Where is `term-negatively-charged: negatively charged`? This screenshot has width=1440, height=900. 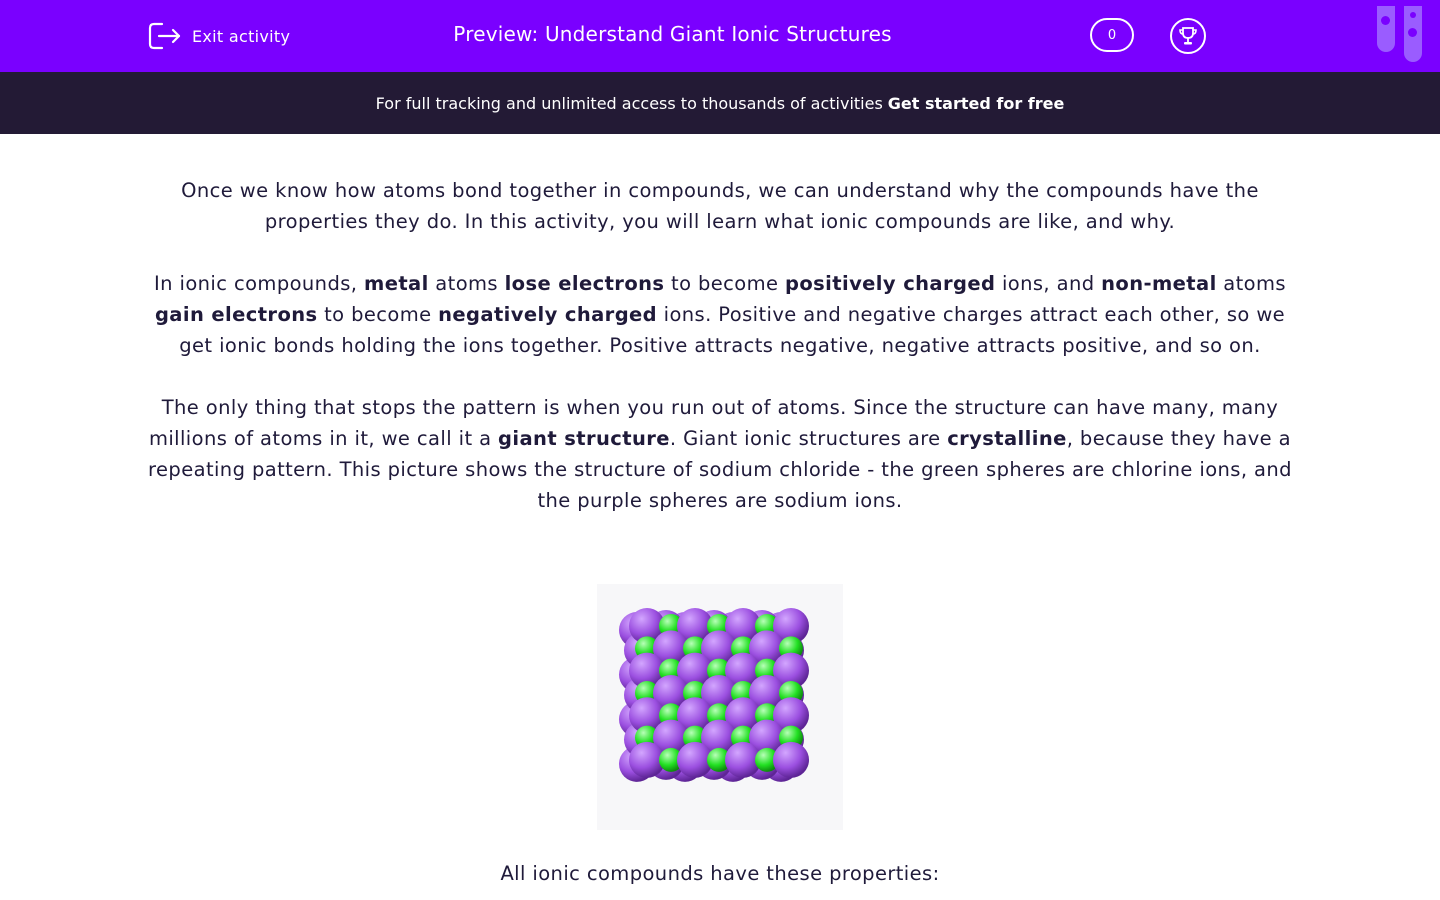 term-negatively-charged: negatively charged is located at coordinates (548, 314).